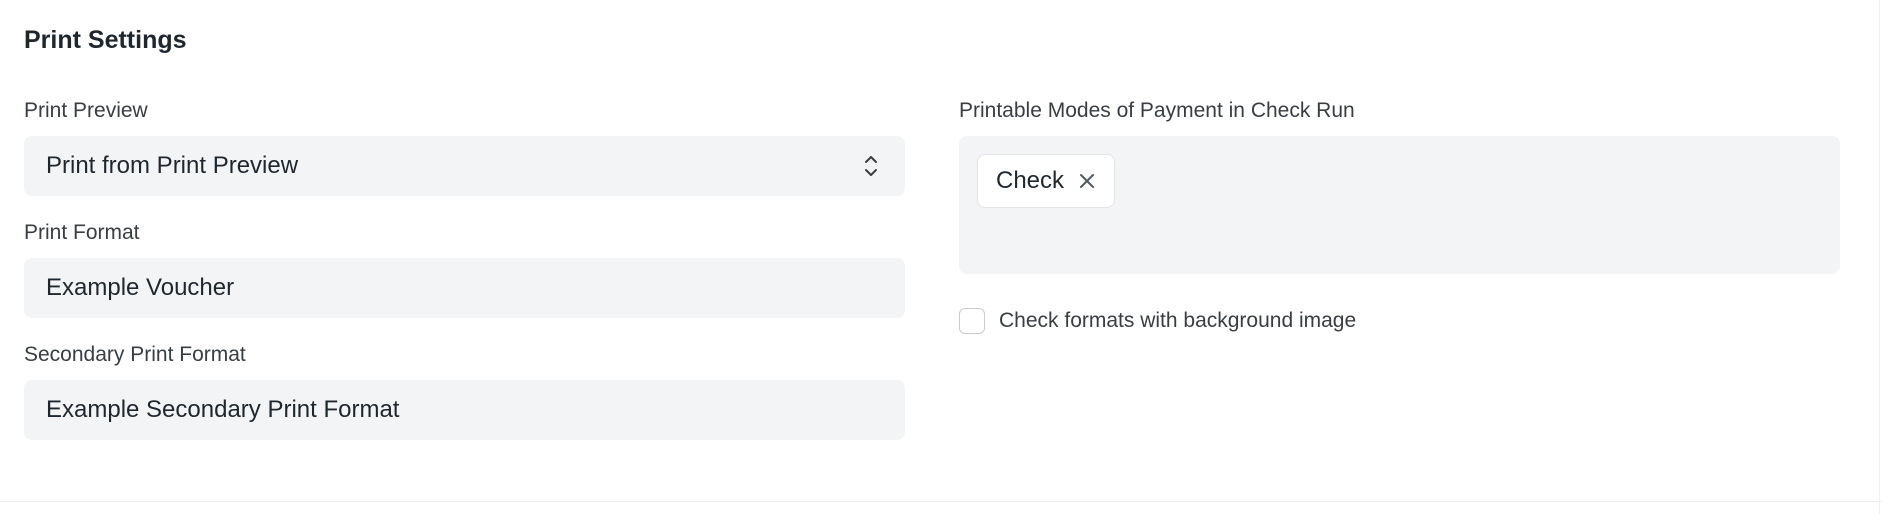  Describe the element at coordinates (223, 409) in the screenshot. I see `secondary-print-format-value: Example Secondary Print Format` at that location.